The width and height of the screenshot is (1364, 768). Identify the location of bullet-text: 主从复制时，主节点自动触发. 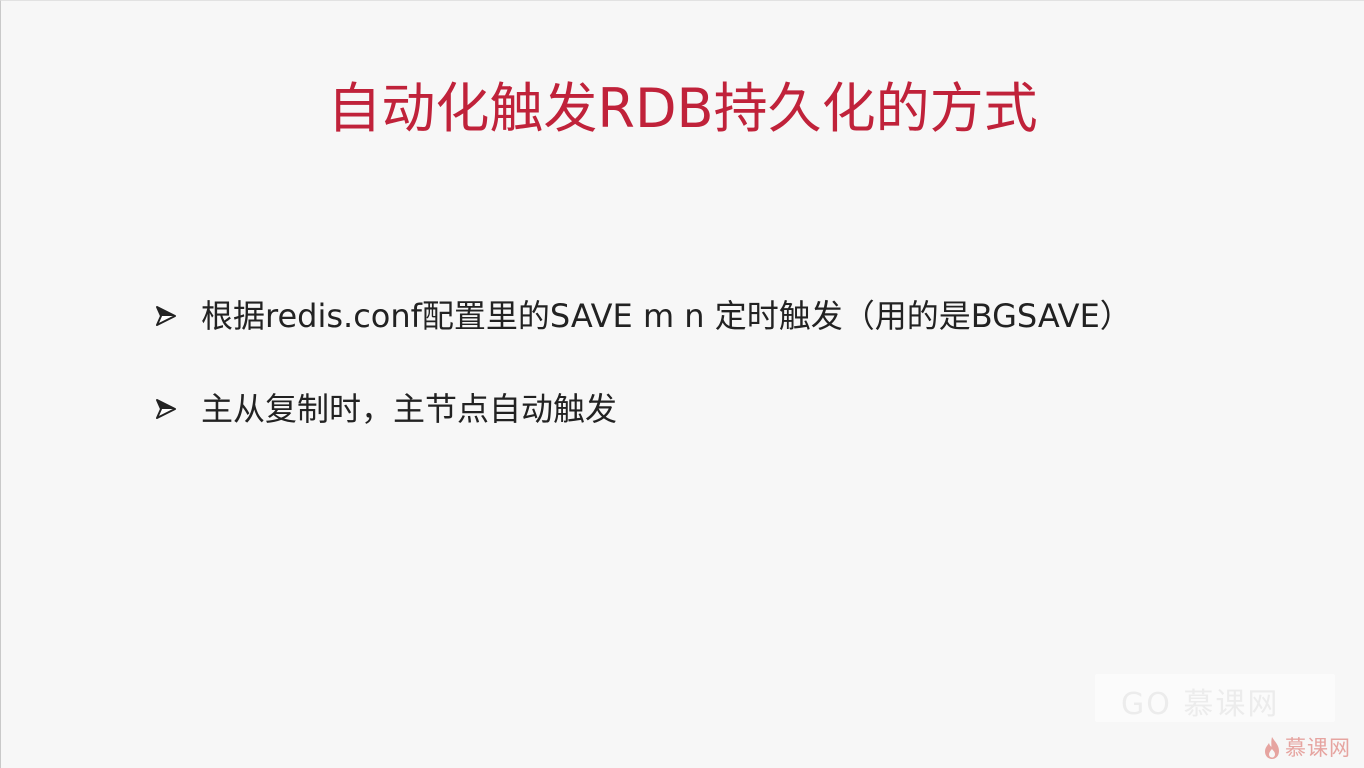
(409, 409).